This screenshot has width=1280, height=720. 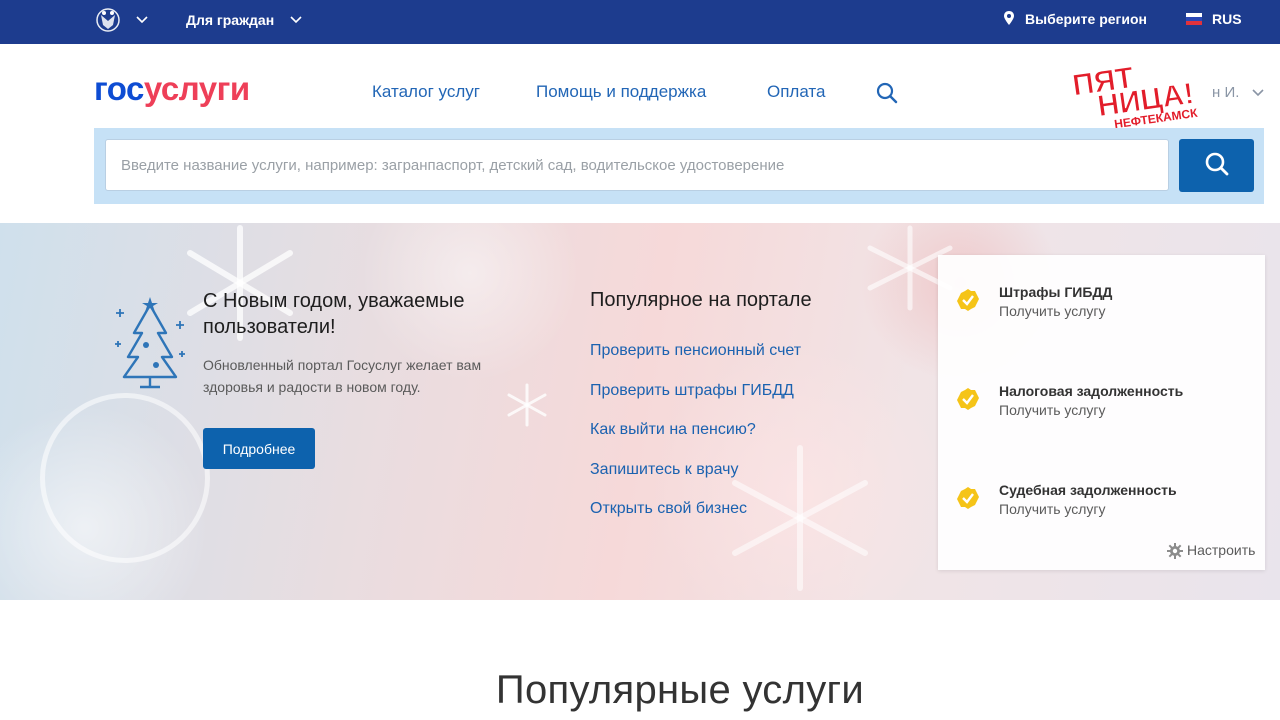 I want to click on quick-service-item: Налоговая задолженность Получить услугу, so click(x=1101, y=403).